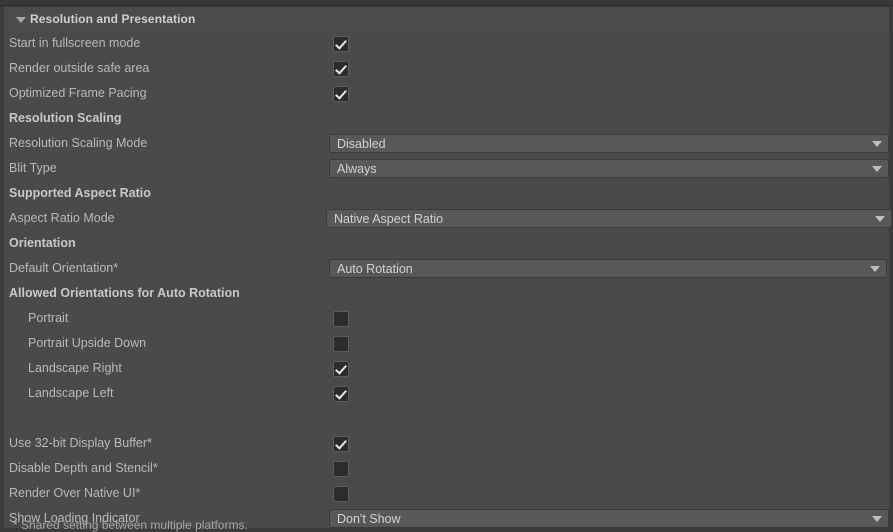  I want to click on setting-label: Blit Type, so click(33, 168).